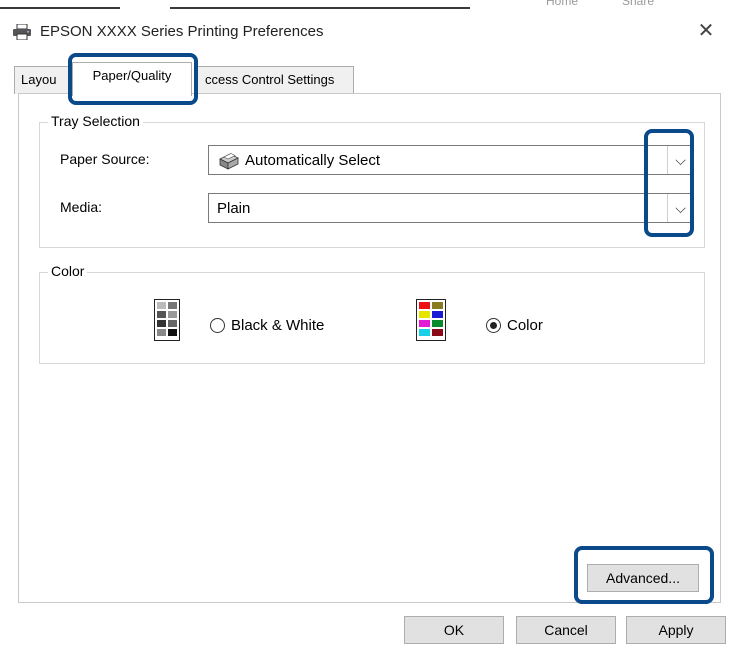  What do you see at coordinates (234, 208) in the screenshot?
I see `media-value: Plain` at bounding box center [234, 208].